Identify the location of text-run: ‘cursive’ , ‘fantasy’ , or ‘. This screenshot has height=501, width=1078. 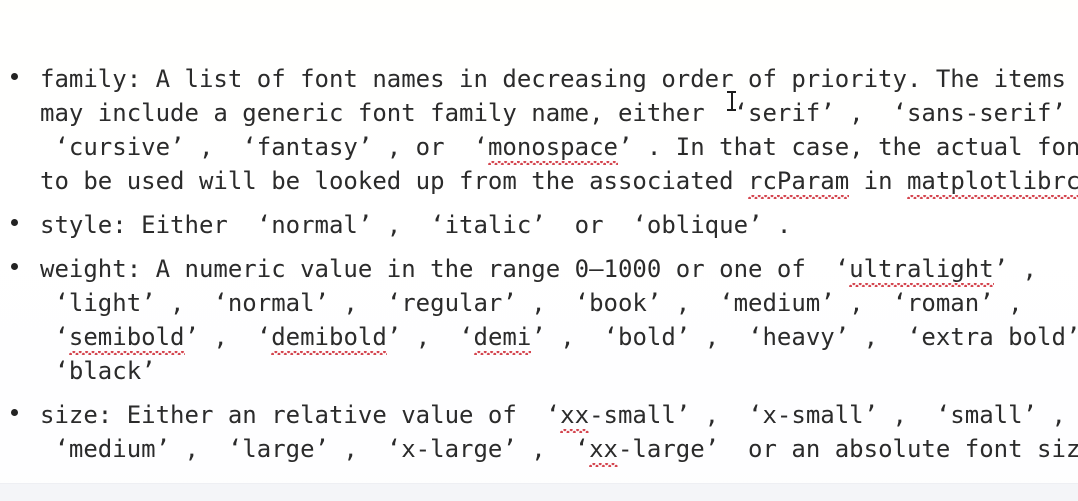
(264, 147).